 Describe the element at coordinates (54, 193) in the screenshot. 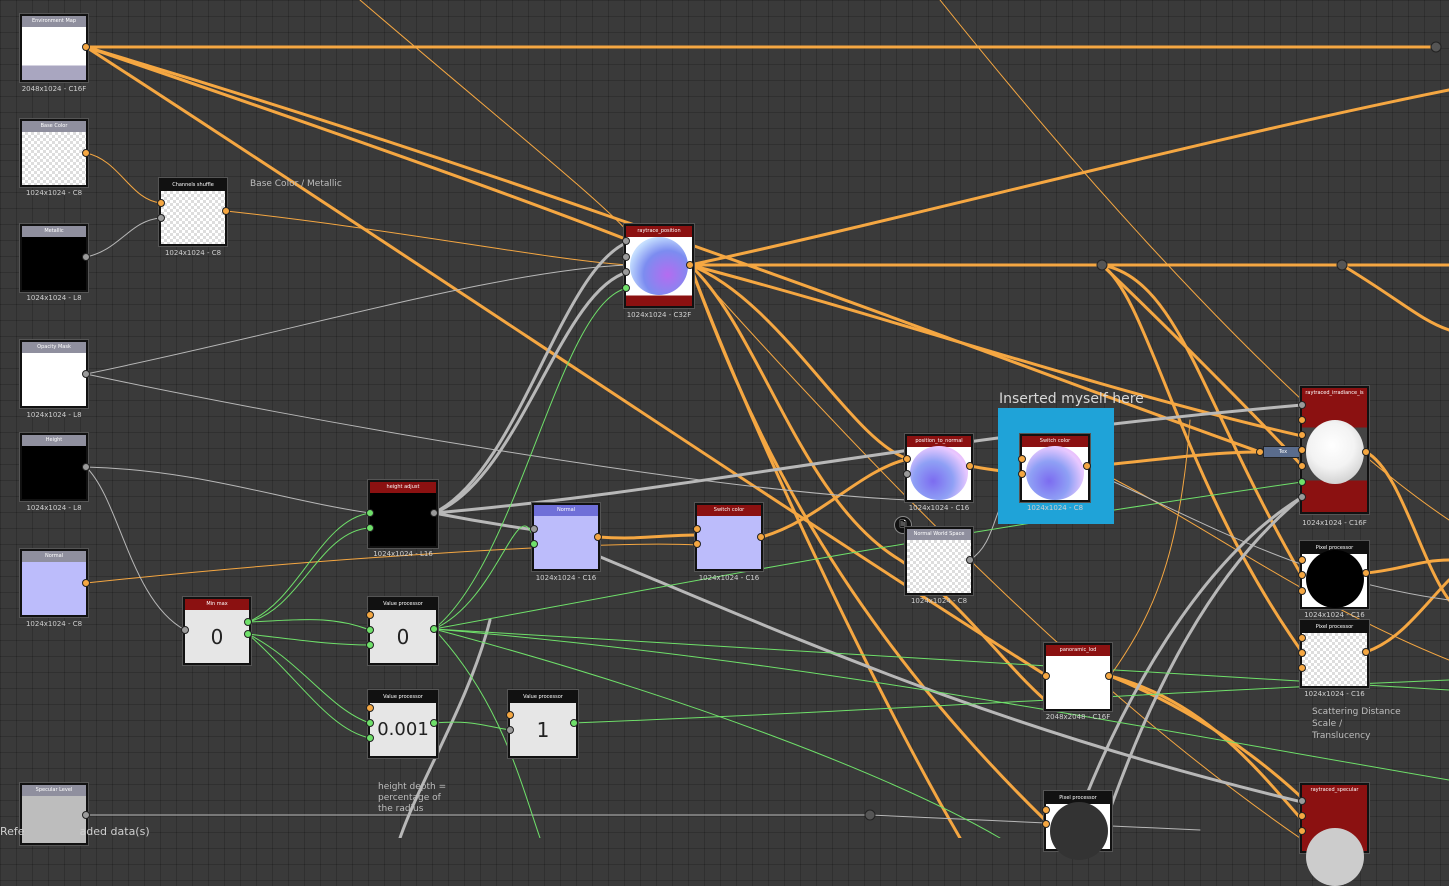

I see `node-caption: 1024x1024 - C8` at that location.